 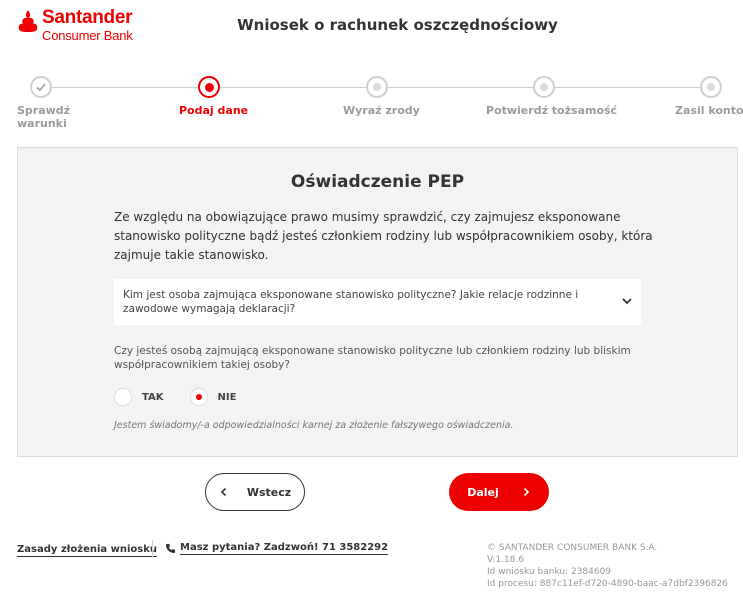 I want to click on radio-circle, so click(x=123, y=397).